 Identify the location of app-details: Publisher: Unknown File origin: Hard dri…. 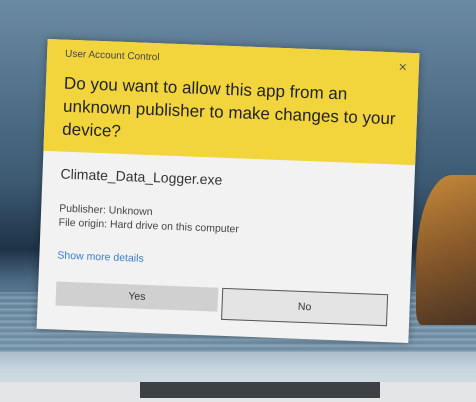
(148, 219).